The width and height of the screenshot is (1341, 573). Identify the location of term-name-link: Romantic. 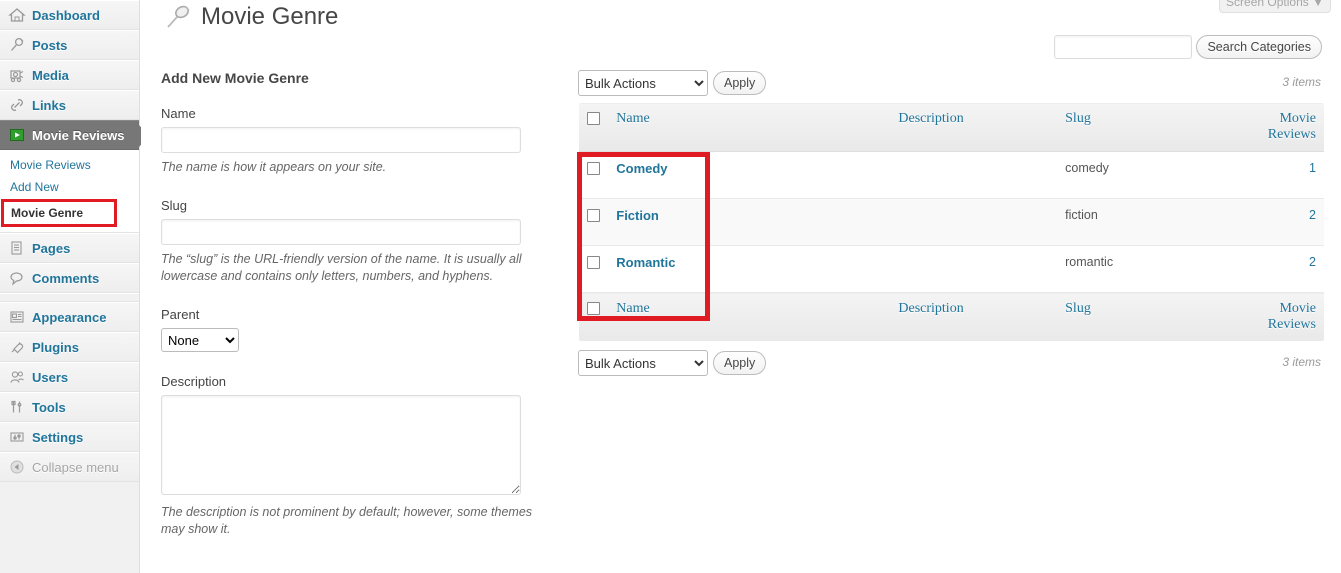
(645, 262).